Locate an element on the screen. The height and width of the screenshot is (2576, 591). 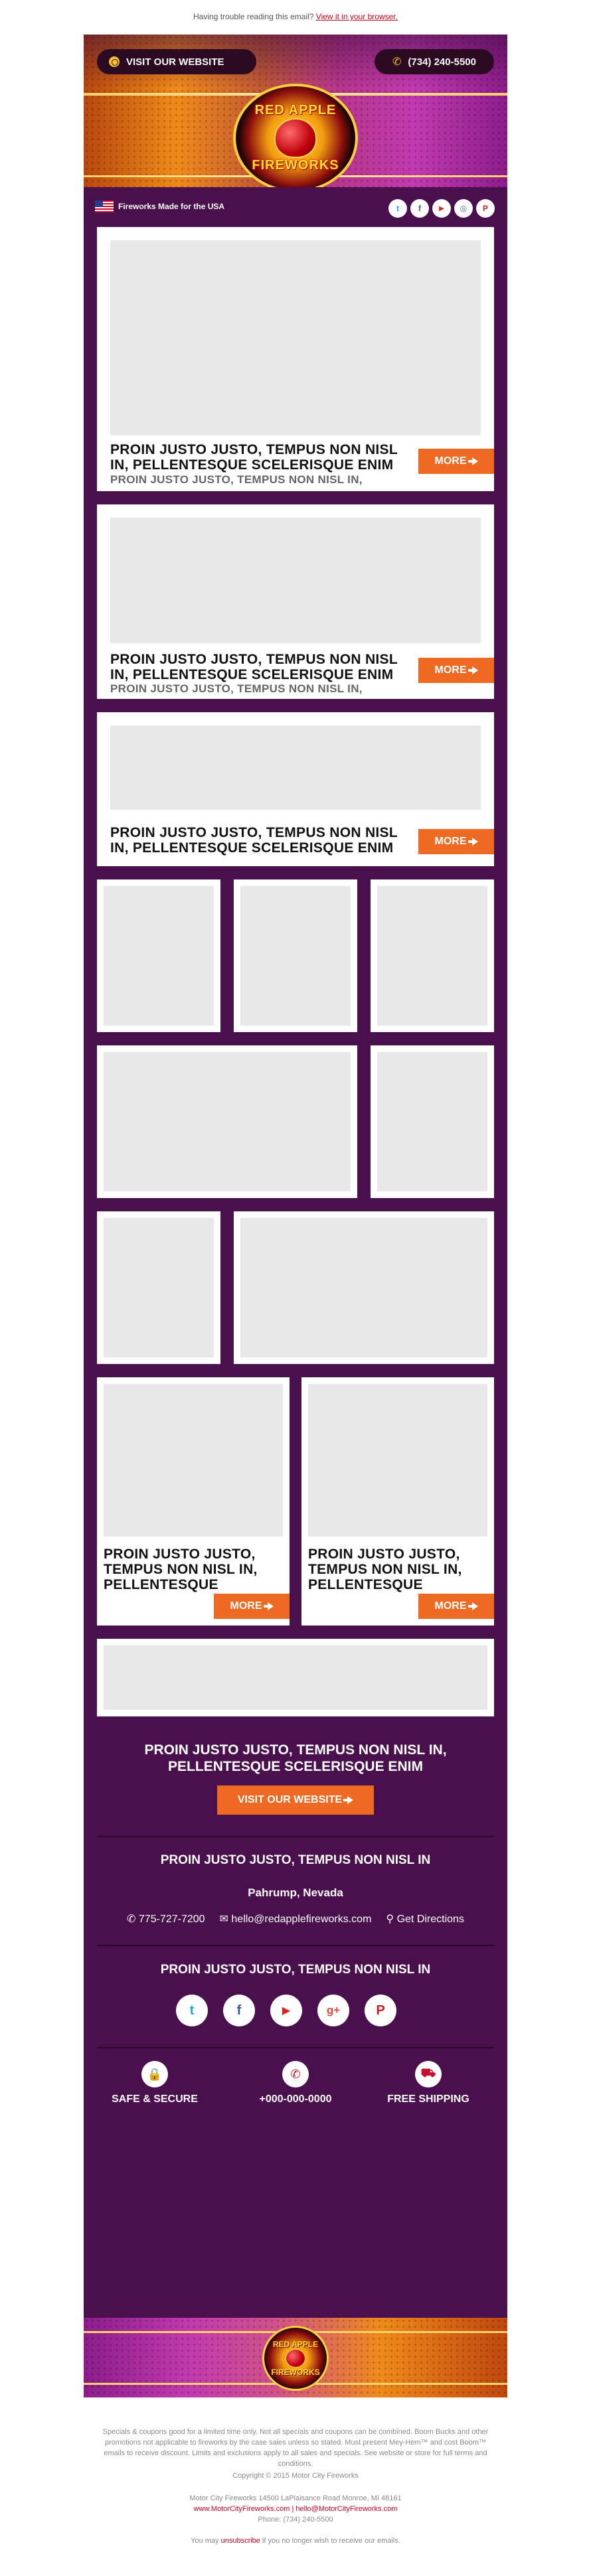
promo-cta-button: VISIT OUR WEBSITE is located at coordinates (295, 1800).